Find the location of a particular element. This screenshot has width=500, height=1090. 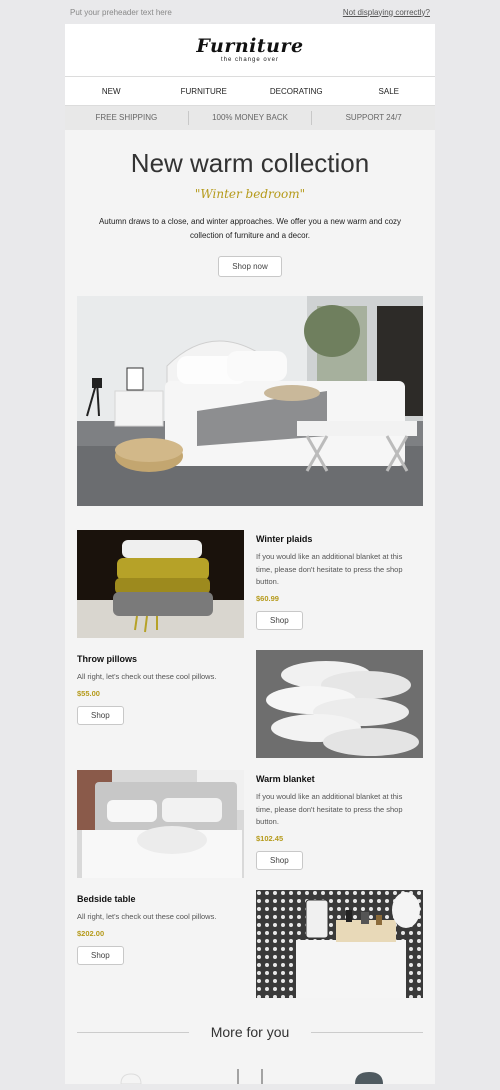

benefit-money-back: 100% MONEY BACK is located at coordinates (251, 118).